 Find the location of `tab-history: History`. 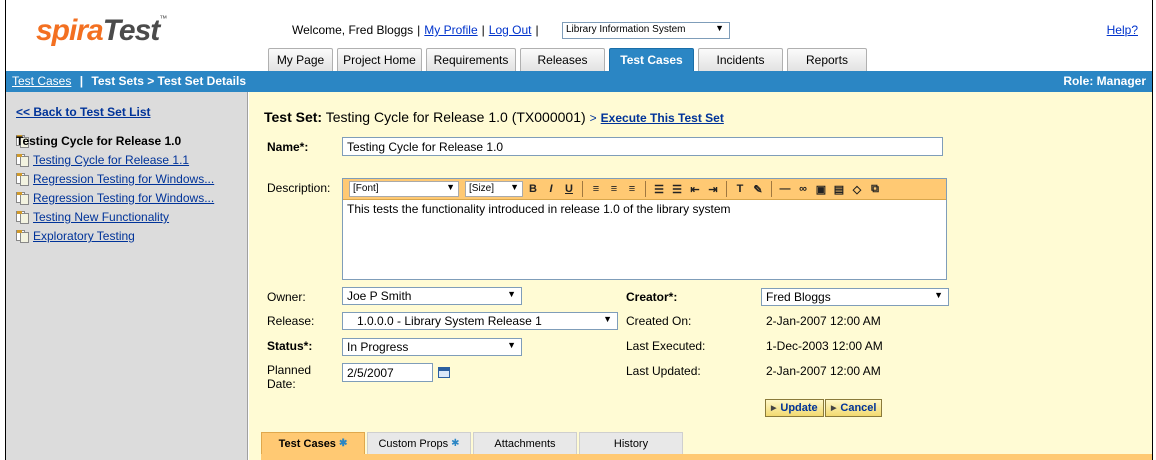

tab-history: History is located at coordinates (631, 443).